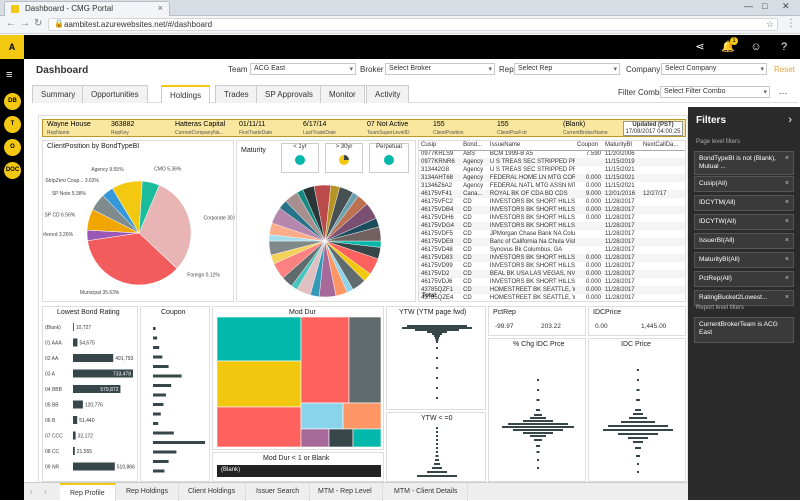  I want to click on idc-price-chart, so click(638, 411).